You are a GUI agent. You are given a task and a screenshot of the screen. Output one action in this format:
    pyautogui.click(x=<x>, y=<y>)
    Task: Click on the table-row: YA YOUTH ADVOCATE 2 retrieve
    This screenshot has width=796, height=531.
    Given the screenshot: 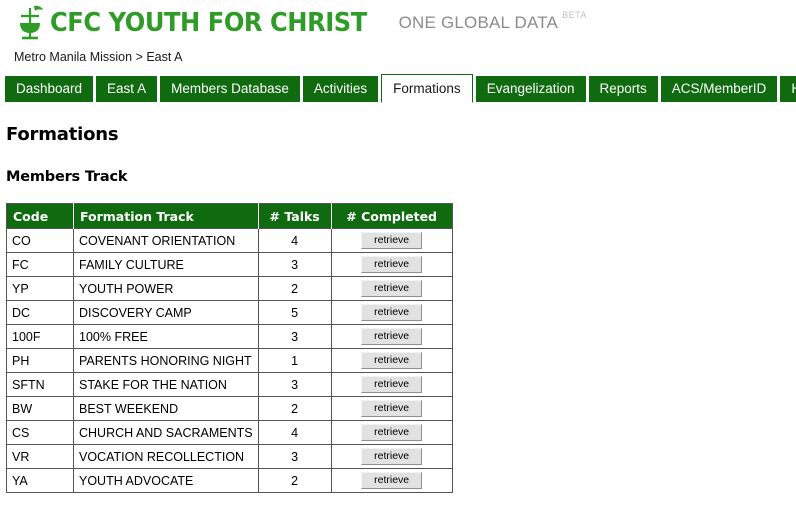 What is the action you would take?
    pyautogui.click(x=229, y=480)
    